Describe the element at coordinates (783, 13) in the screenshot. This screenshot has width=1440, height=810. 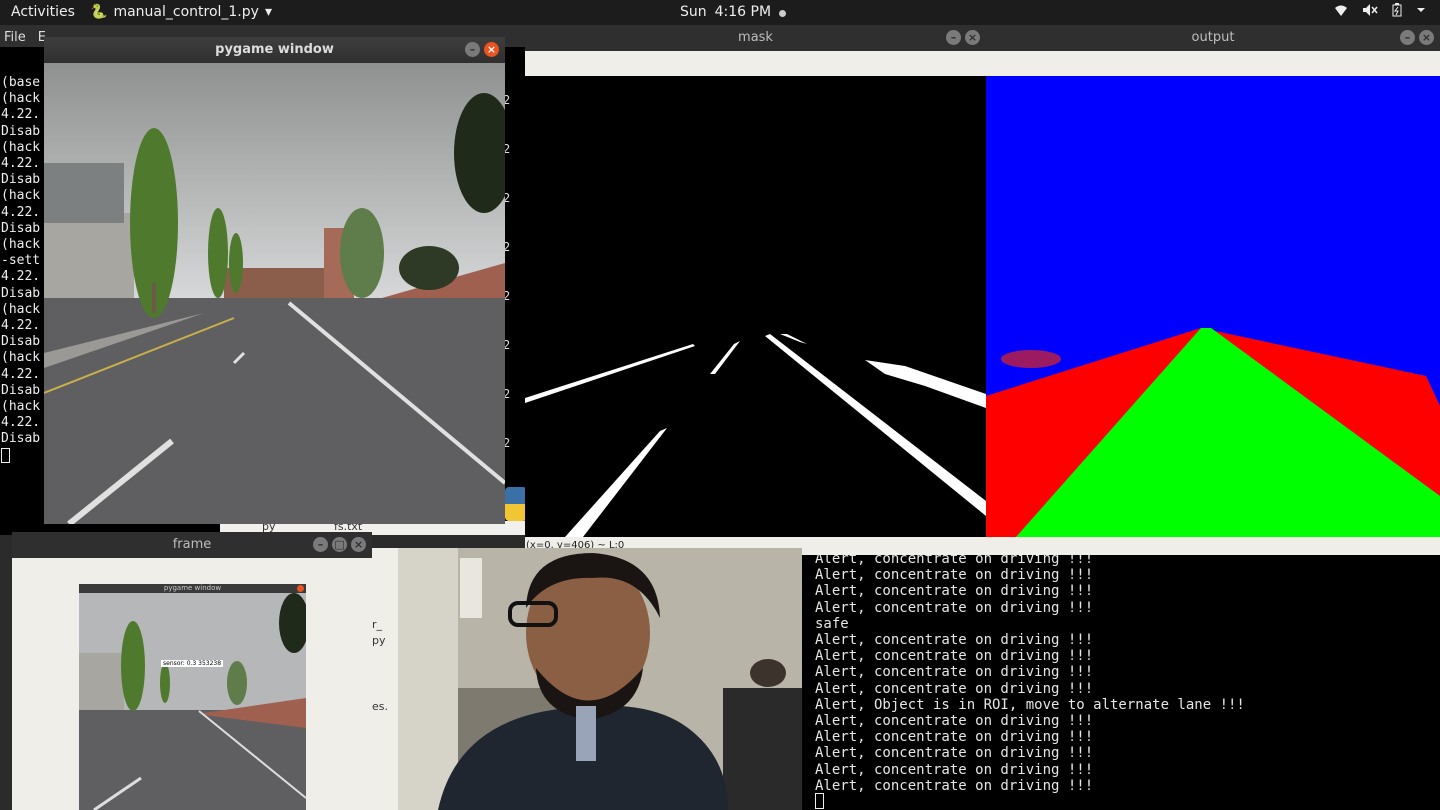
I see `notification-dot-icon` at that location.